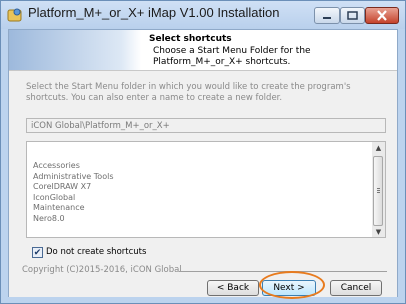  What do you see at coordinates (73, 219) in the screenshot?
I see `folder-list-item: Nero8.0` at bounding box center [73, 219].